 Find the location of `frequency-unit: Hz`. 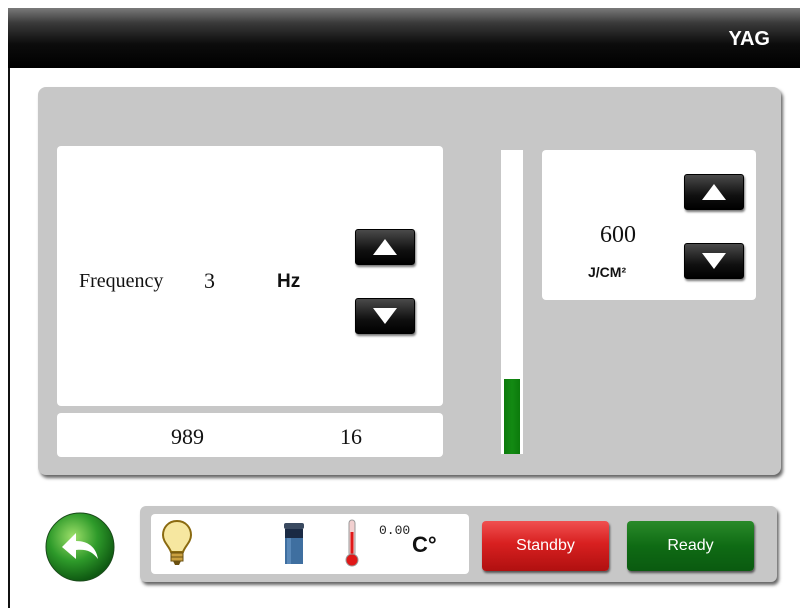

frequency-unit: Hz is located at coordinates (289, 281).